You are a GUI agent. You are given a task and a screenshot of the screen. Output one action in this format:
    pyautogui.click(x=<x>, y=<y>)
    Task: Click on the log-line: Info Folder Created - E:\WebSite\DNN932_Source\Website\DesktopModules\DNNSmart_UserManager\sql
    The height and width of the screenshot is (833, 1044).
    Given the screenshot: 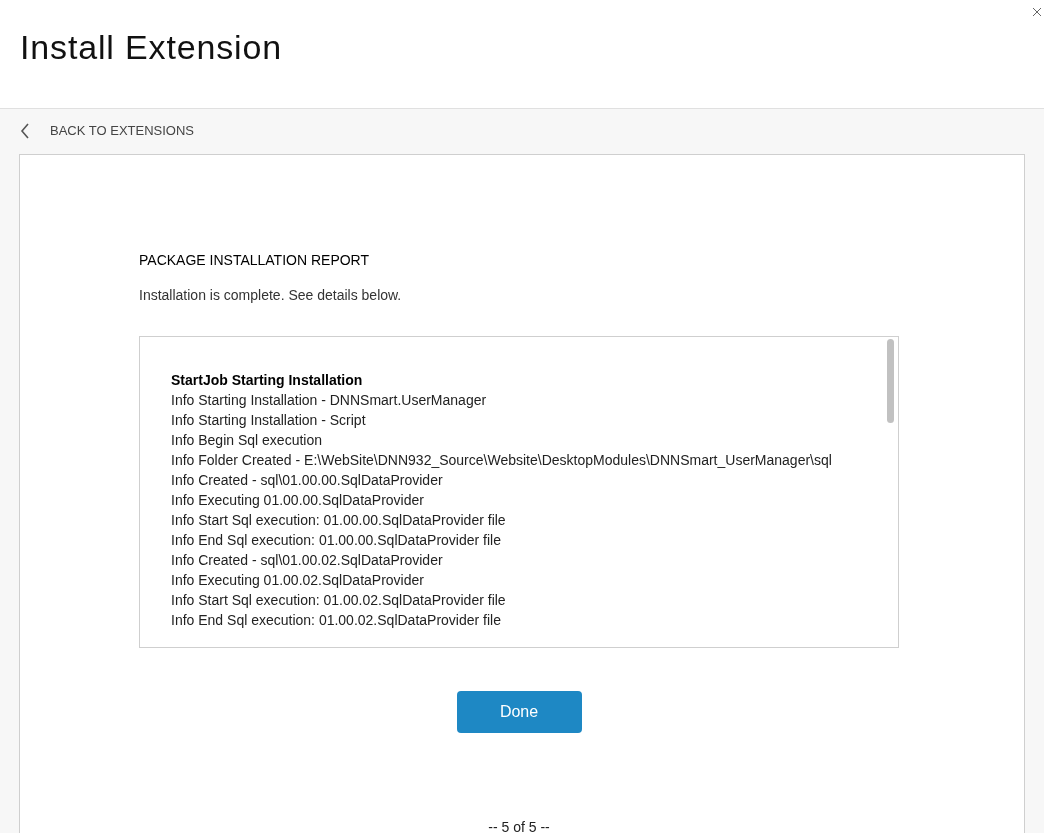 What is the action you would take?
    pyautogui.click(x=502, y=460)
    